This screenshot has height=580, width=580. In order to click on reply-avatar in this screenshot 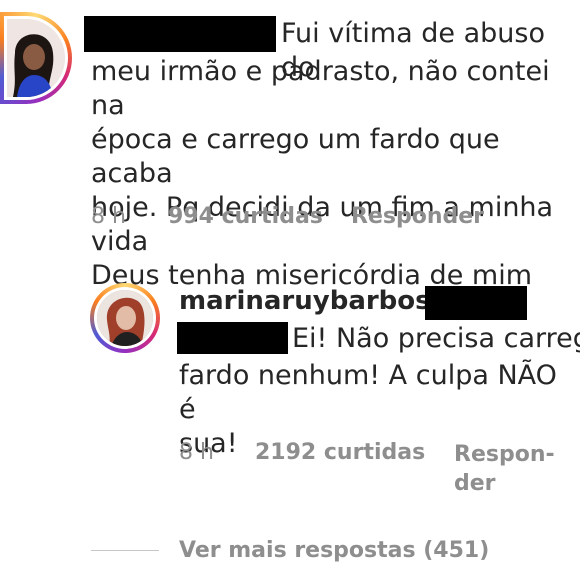, I will do `click(125, 318)`.